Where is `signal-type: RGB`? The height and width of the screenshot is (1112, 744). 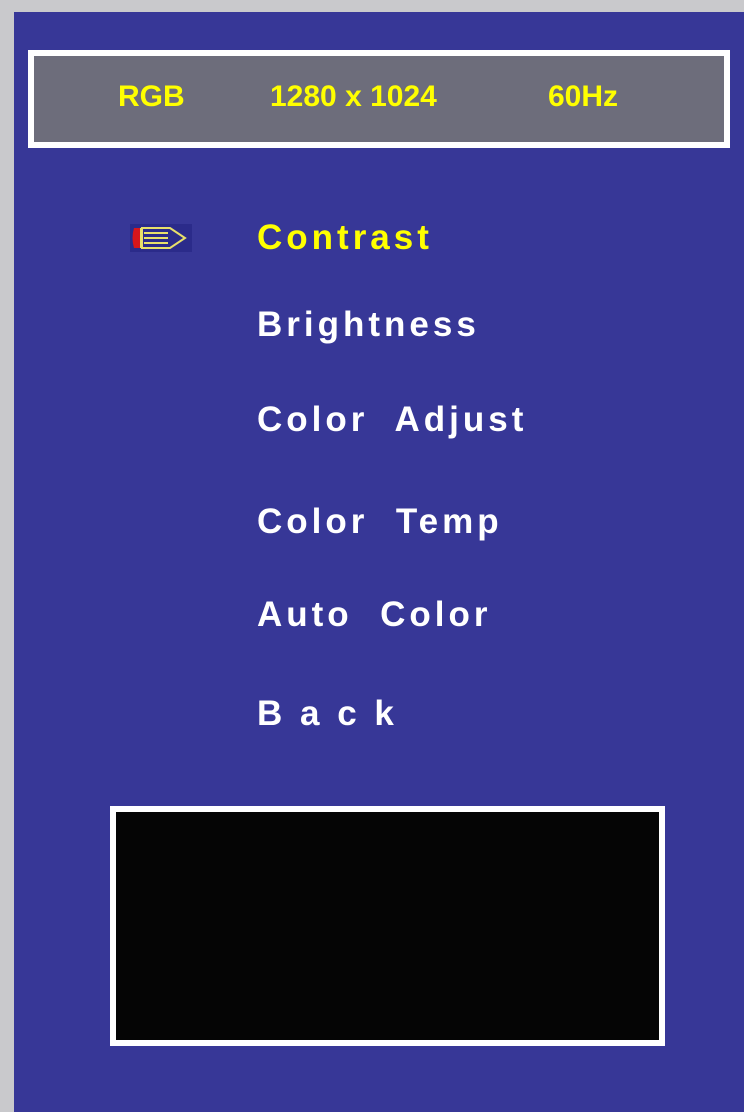
signal-type: RGB is located at coordinates (151, 96).